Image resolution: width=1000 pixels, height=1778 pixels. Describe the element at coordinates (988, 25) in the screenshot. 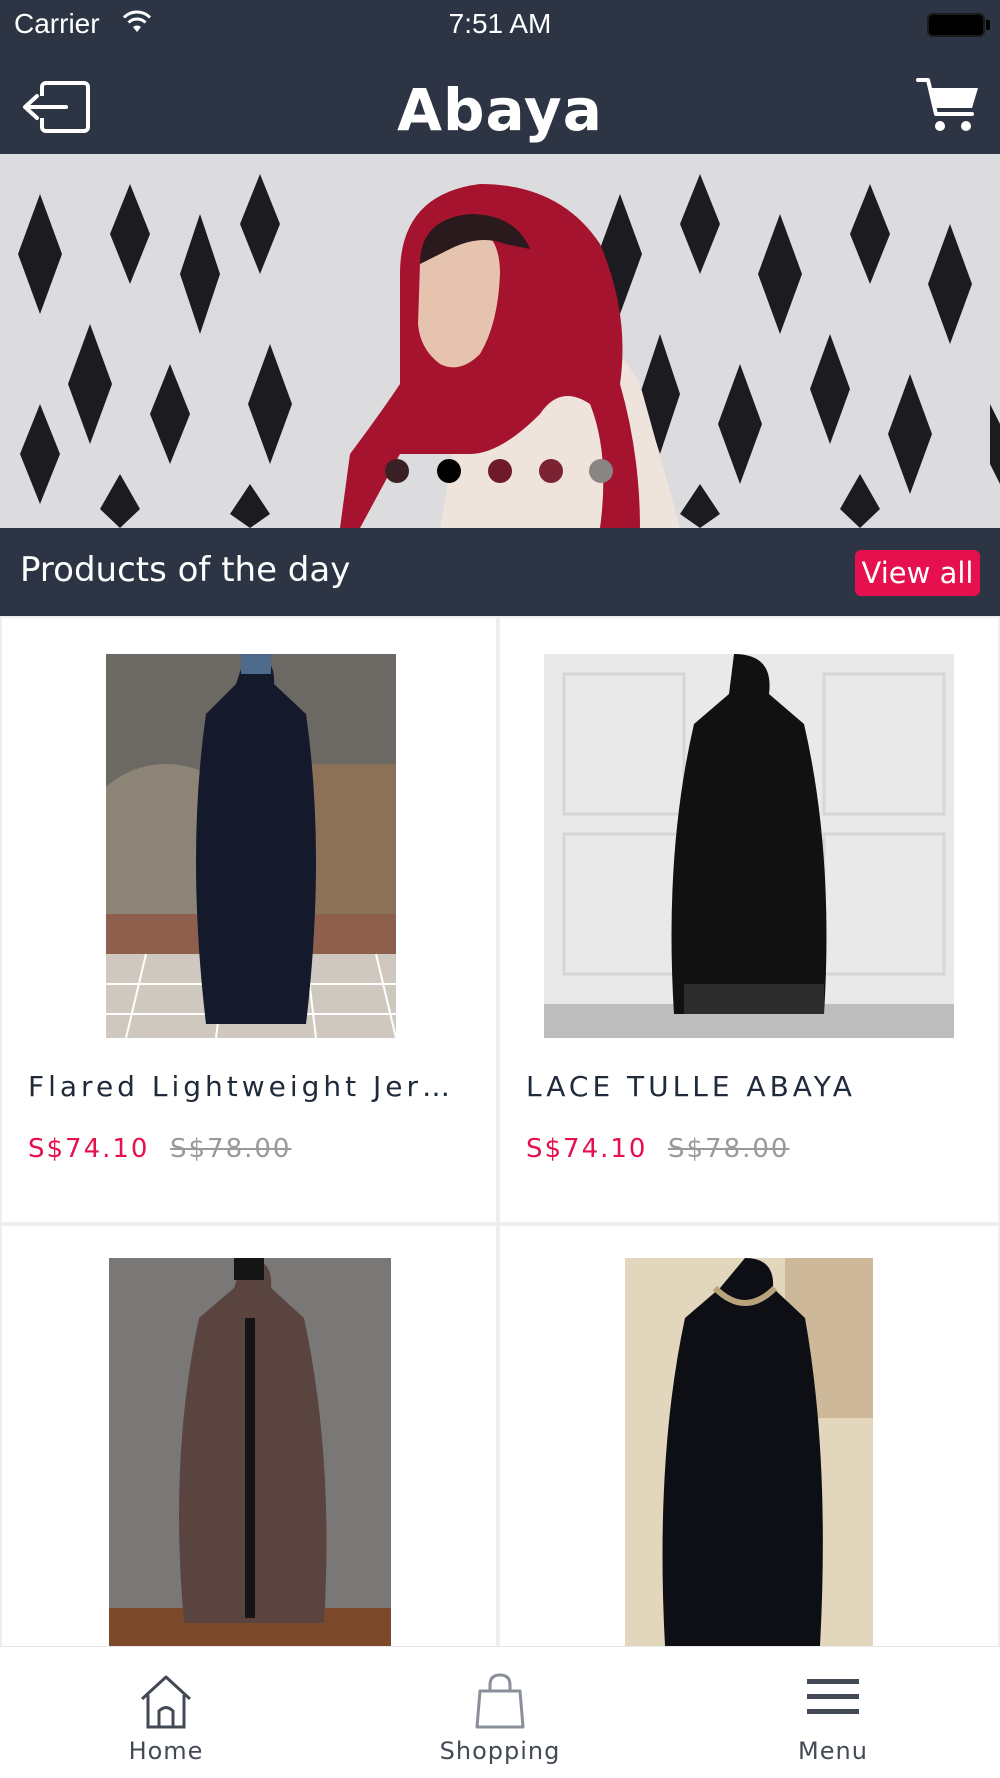

I see `battery-tip` at that location.